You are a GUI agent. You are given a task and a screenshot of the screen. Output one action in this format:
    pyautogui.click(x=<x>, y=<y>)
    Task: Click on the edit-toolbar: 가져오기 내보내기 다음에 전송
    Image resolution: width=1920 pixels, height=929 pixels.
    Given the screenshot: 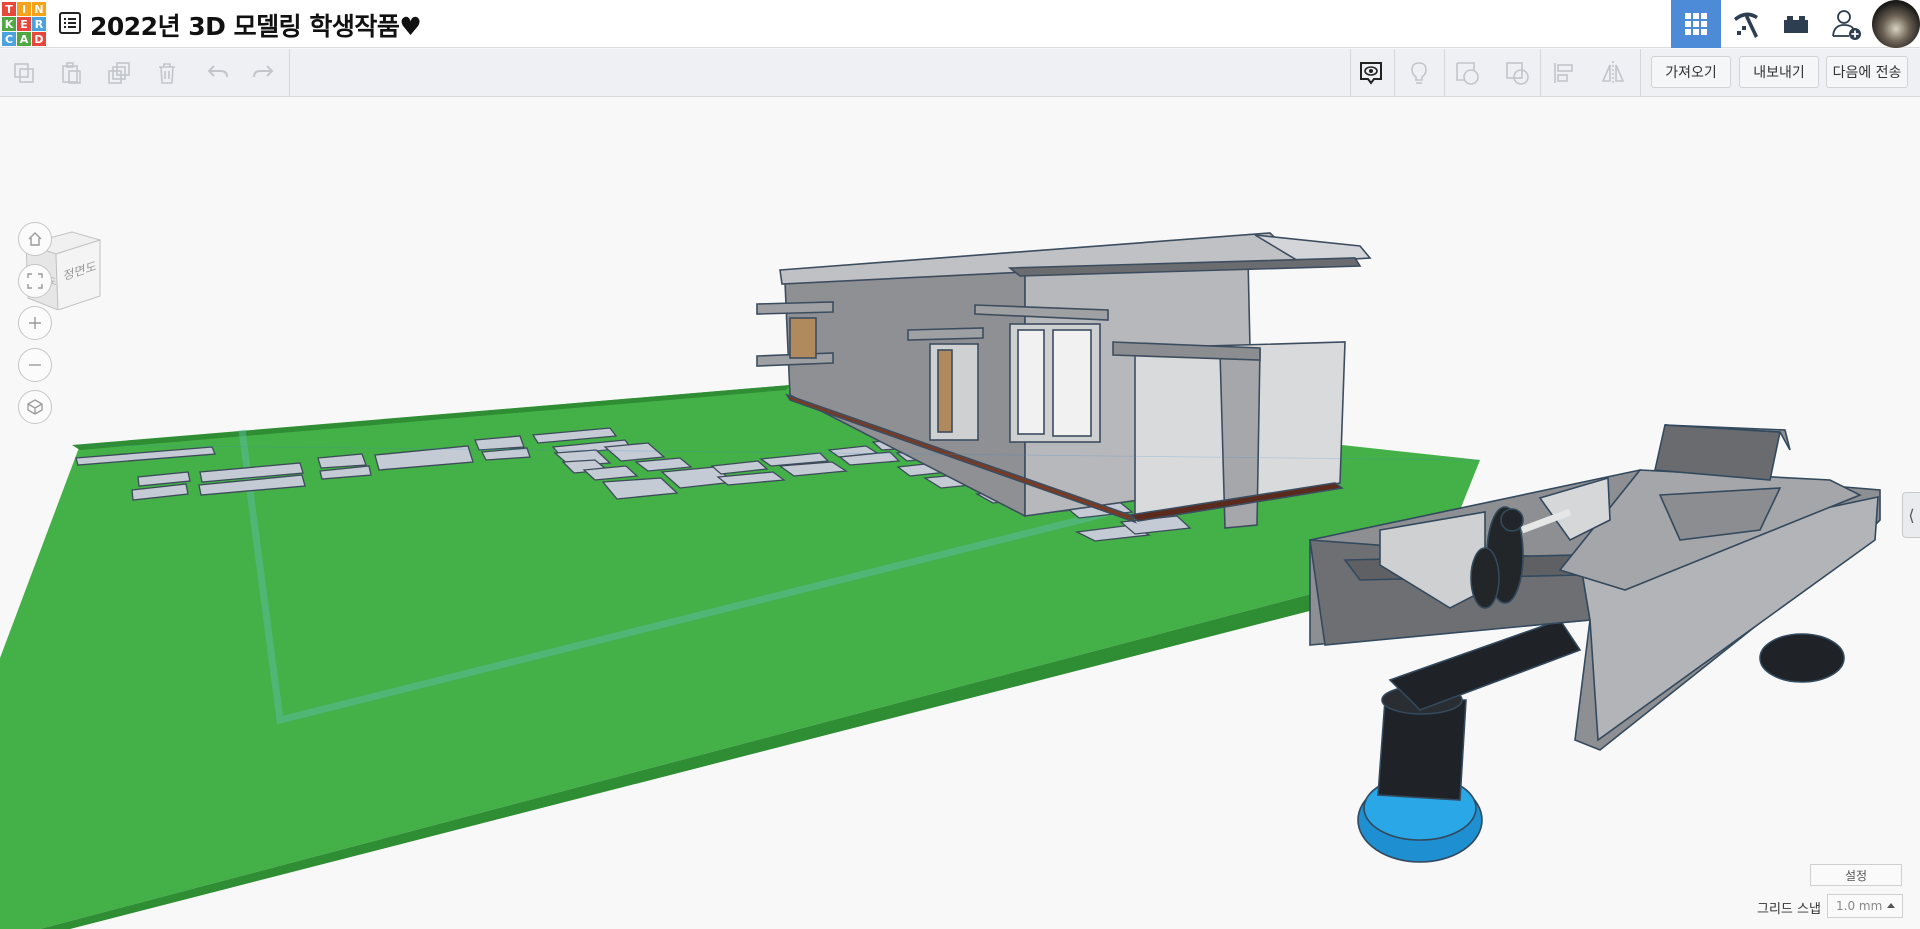 What is the action you would take?
    pyautogui.click(x=960, y=73)
    